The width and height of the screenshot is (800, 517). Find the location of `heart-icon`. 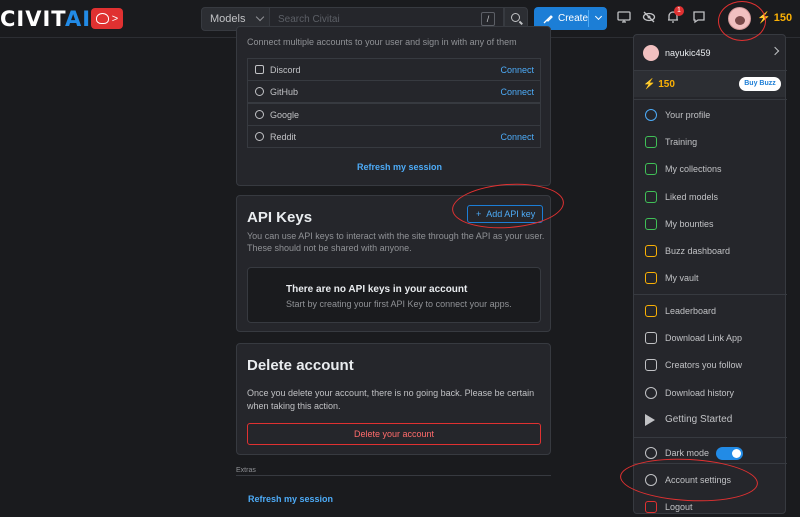

heart-icon is located at coordinates (102, 18).